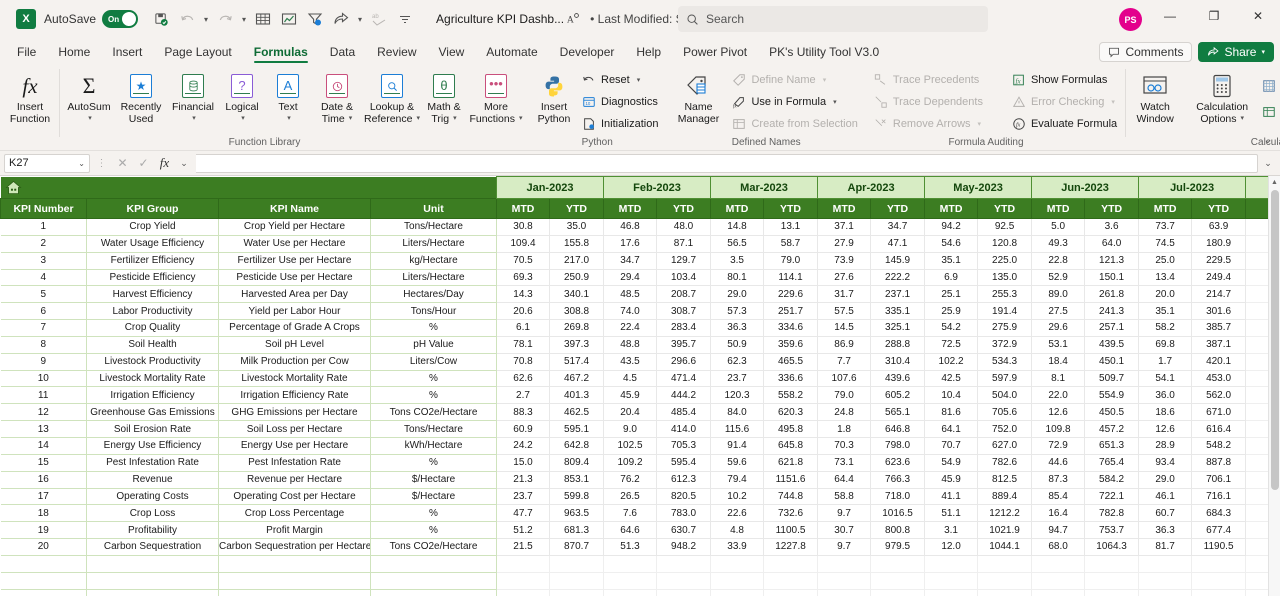 The height and width of the screenshot is (596, 1280). What do you see at coordinates (1005, 513) in the screenshot?
I see `cell-ytd: 1212.2` at bounding box center [1005, 513].